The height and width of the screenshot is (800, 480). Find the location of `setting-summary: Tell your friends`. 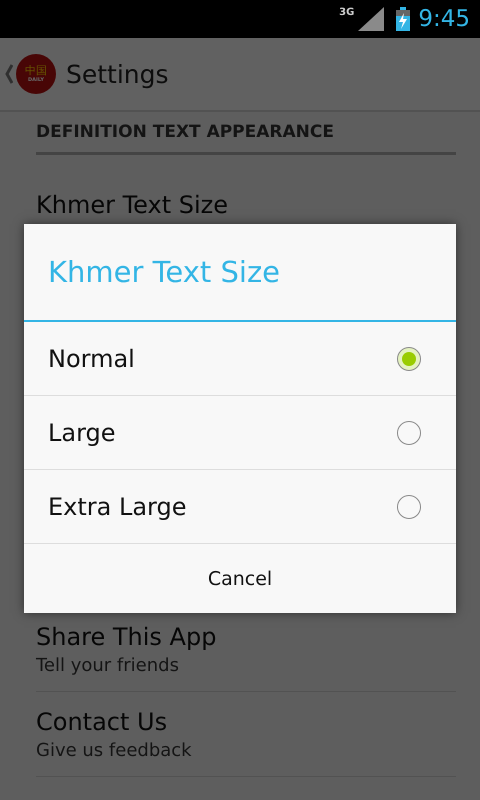

setting-summary: Tell your friends is located at coordinates (108, 666).